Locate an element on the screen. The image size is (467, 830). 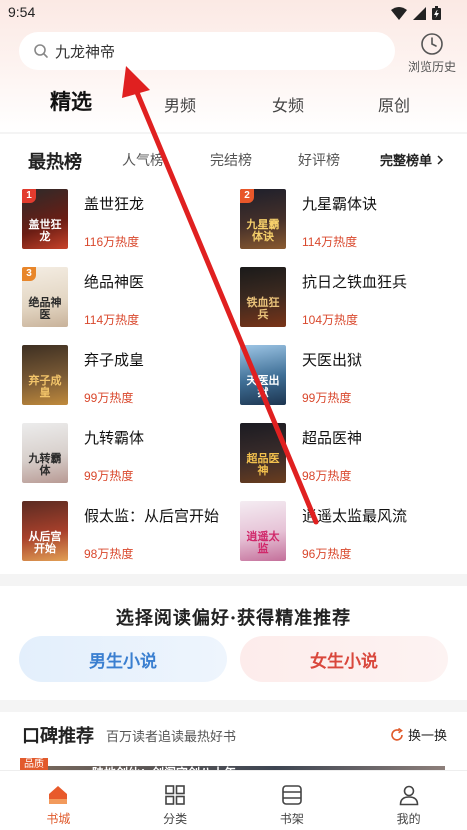
book-title: 抗日之铁血狂兵 is located at coordinates (355, 282).